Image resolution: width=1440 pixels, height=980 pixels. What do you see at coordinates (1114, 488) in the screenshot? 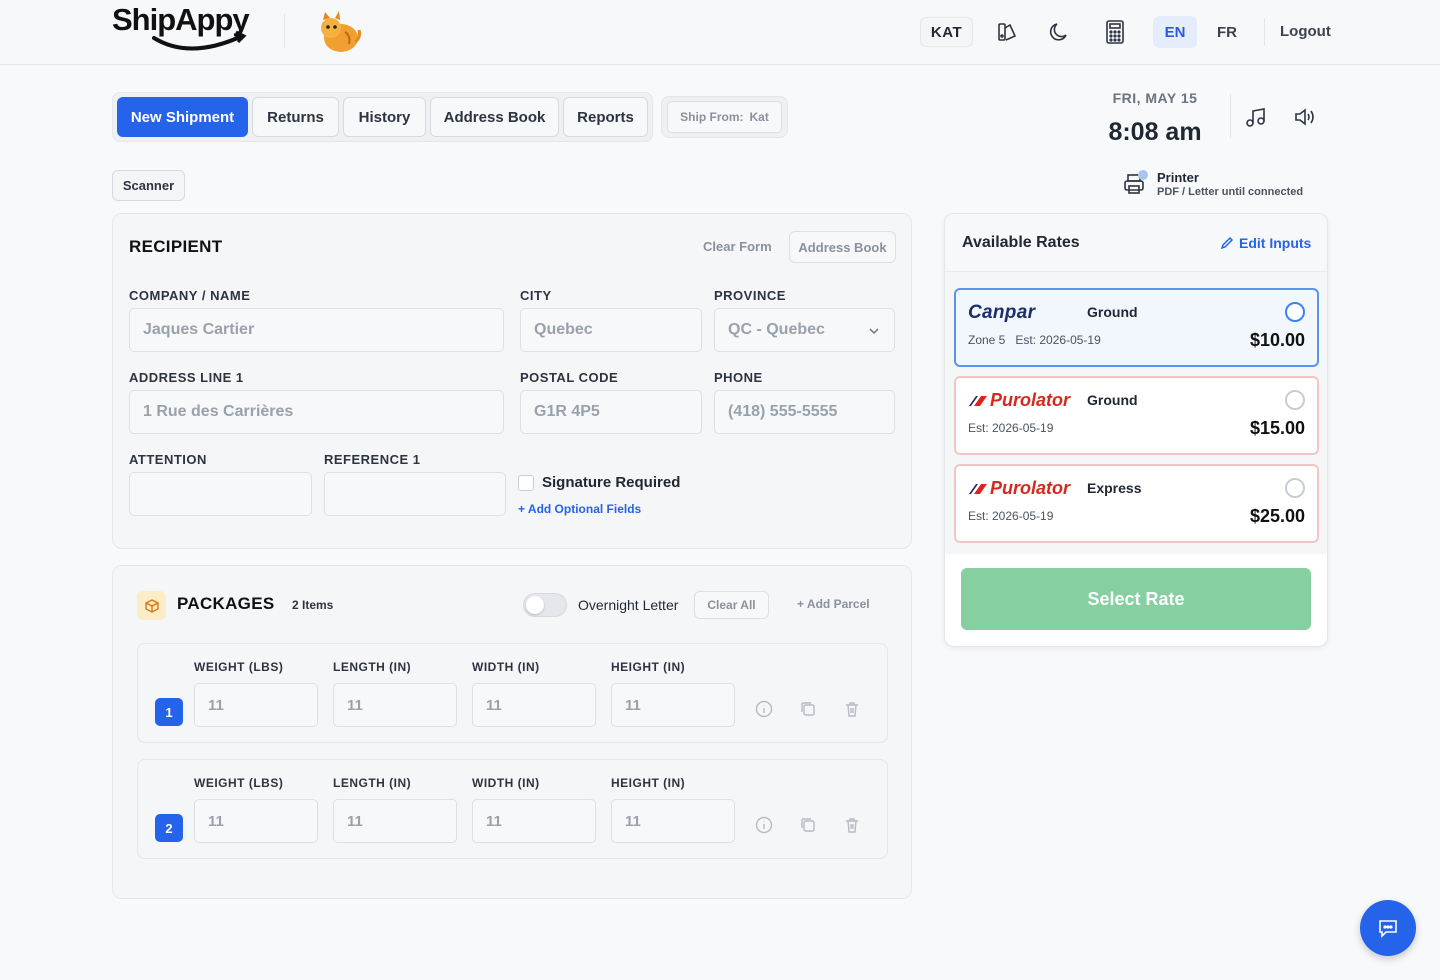
I see `rate-service: Express` at bounding box center [1114, 488].